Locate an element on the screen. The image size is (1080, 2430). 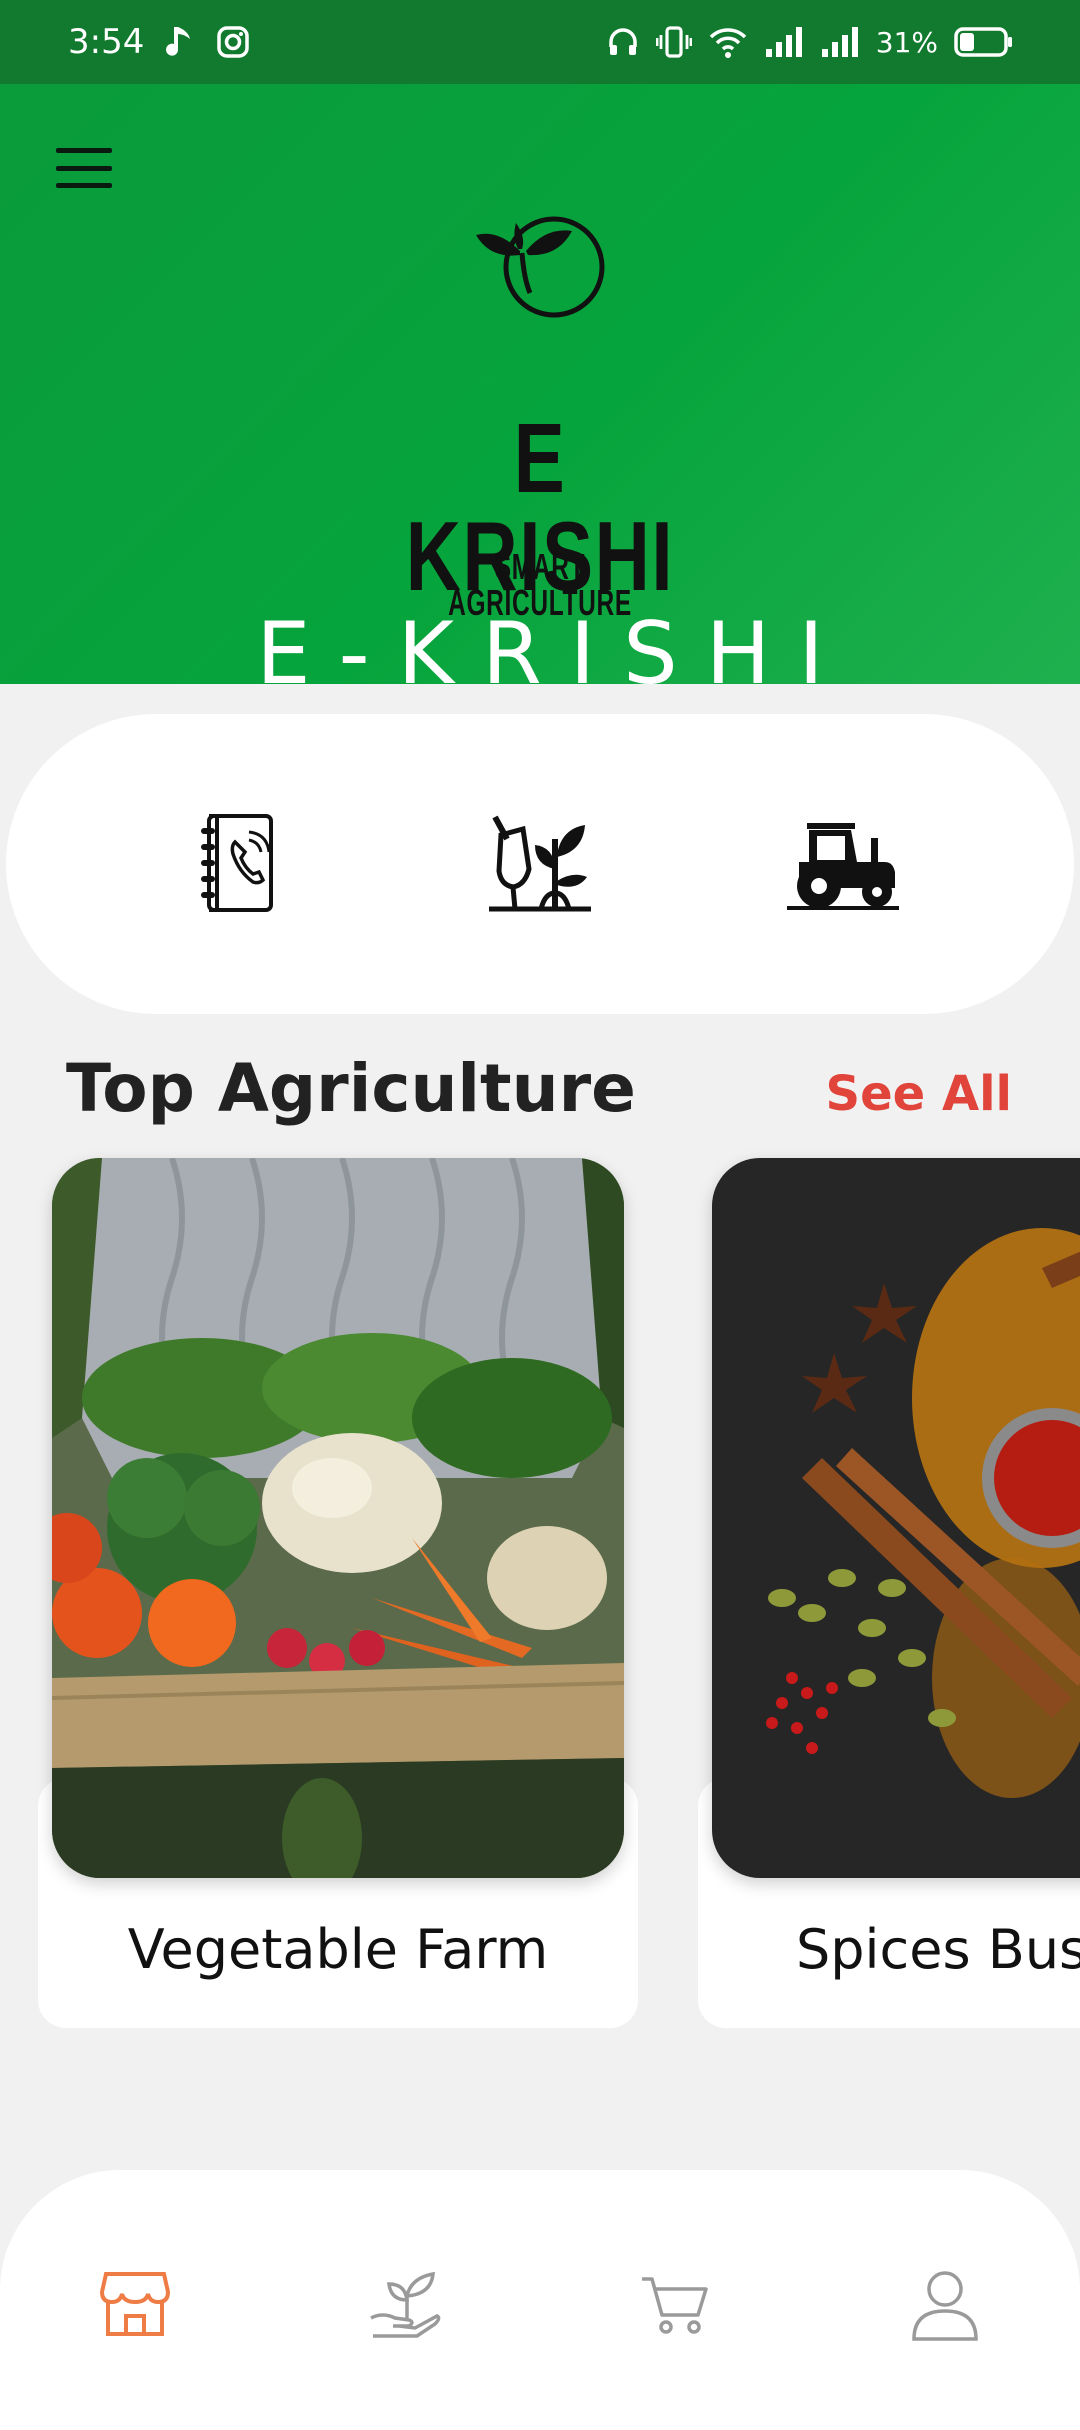
status-time: 3:54 is located at coordinates (106, 42).